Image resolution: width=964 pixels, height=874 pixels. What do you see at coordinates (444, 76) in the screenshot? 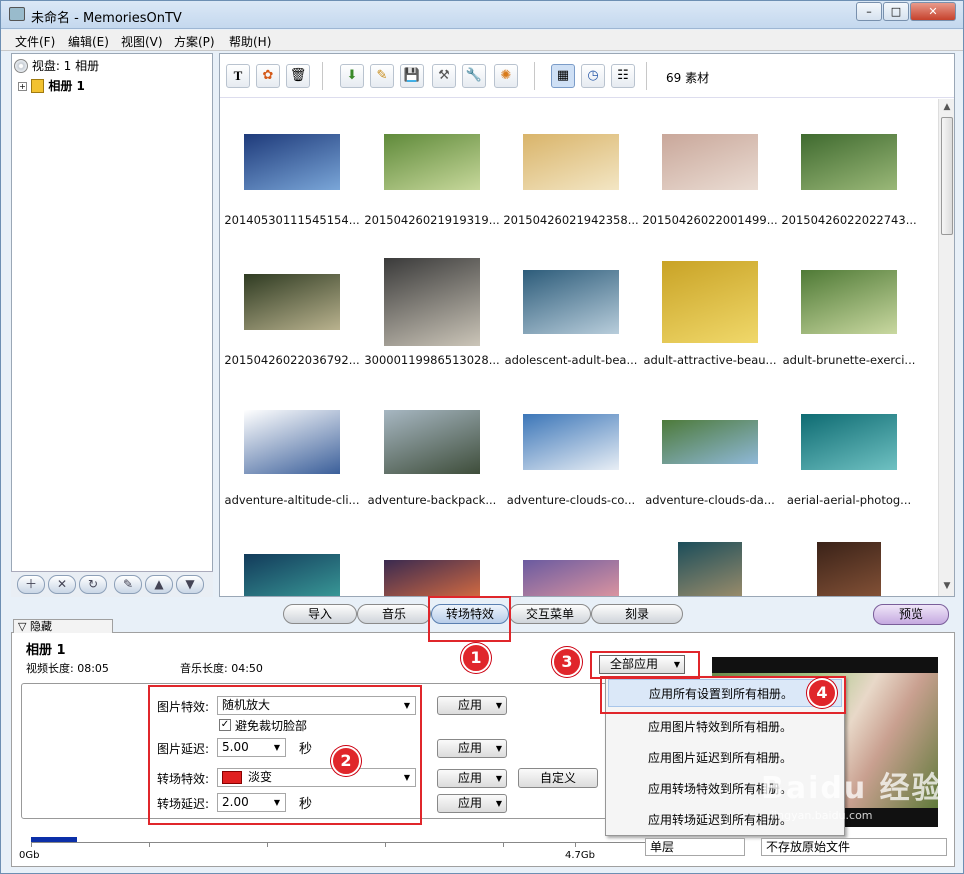
I see `tools-icon: ⚒` at bounding box center [444, 76].